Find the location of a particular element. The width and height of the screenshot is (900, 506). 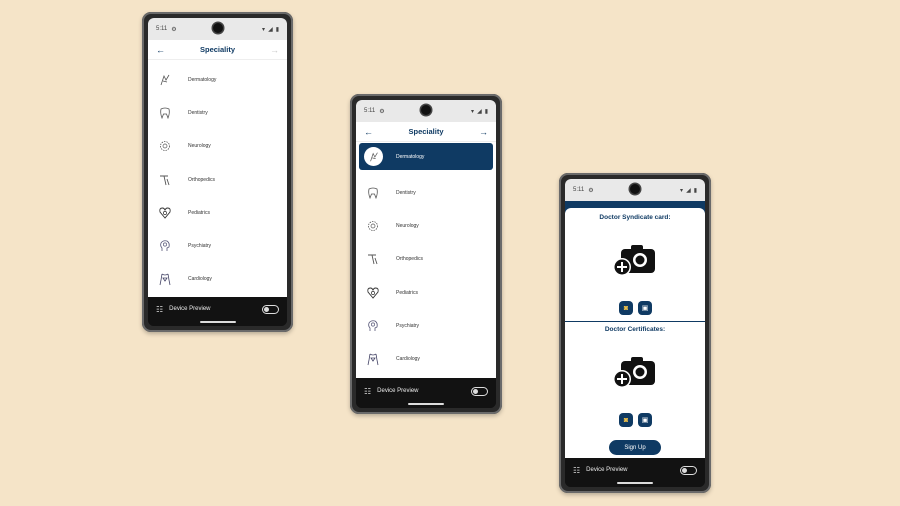

phone-middle: 5:11 ⚙ ▾ ◢ ▮ ← Speciality → Dermatology is located at coordinates (426, 254).